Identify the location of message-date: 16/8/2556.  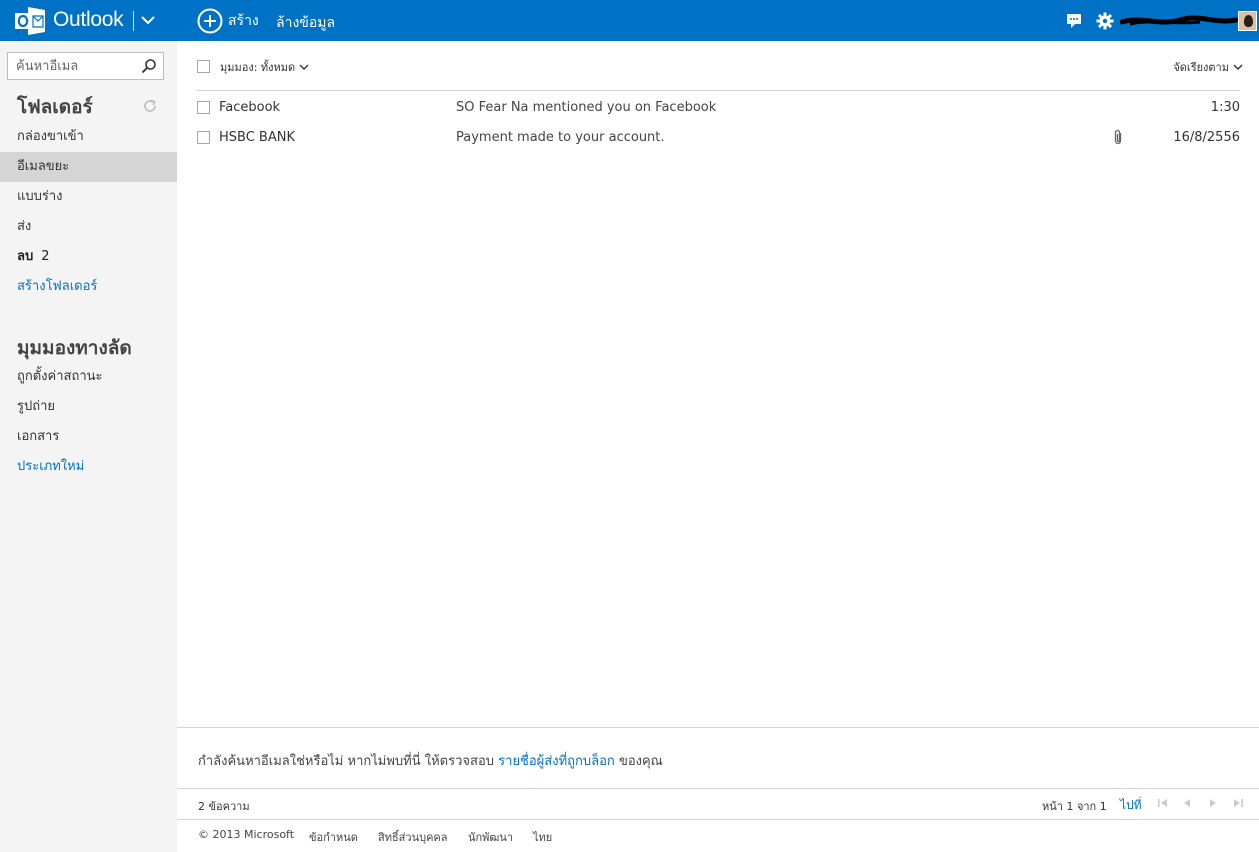
(1206, 137).